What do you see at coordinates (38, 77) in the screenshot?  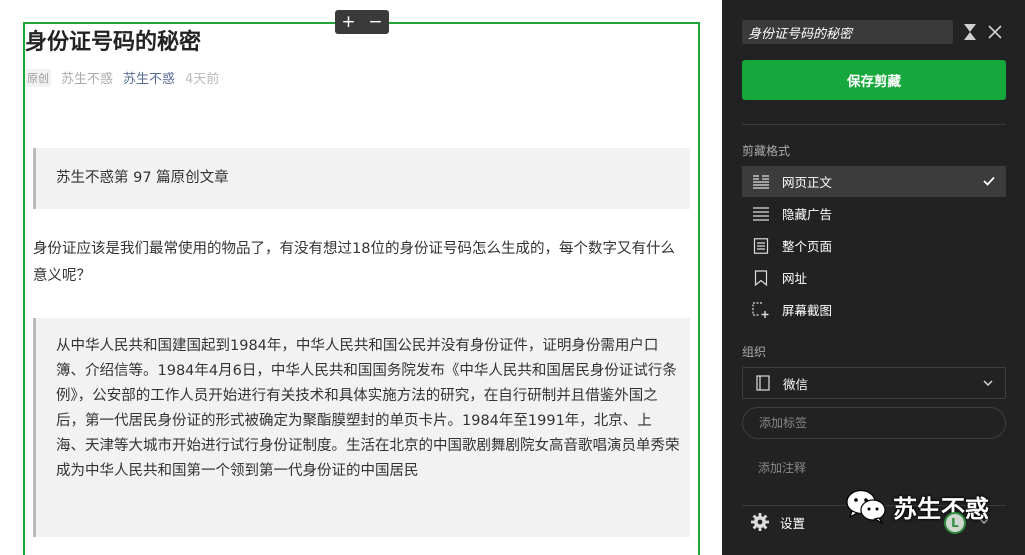 I see `original-badge: 原创` at bounding box center [38, 77].